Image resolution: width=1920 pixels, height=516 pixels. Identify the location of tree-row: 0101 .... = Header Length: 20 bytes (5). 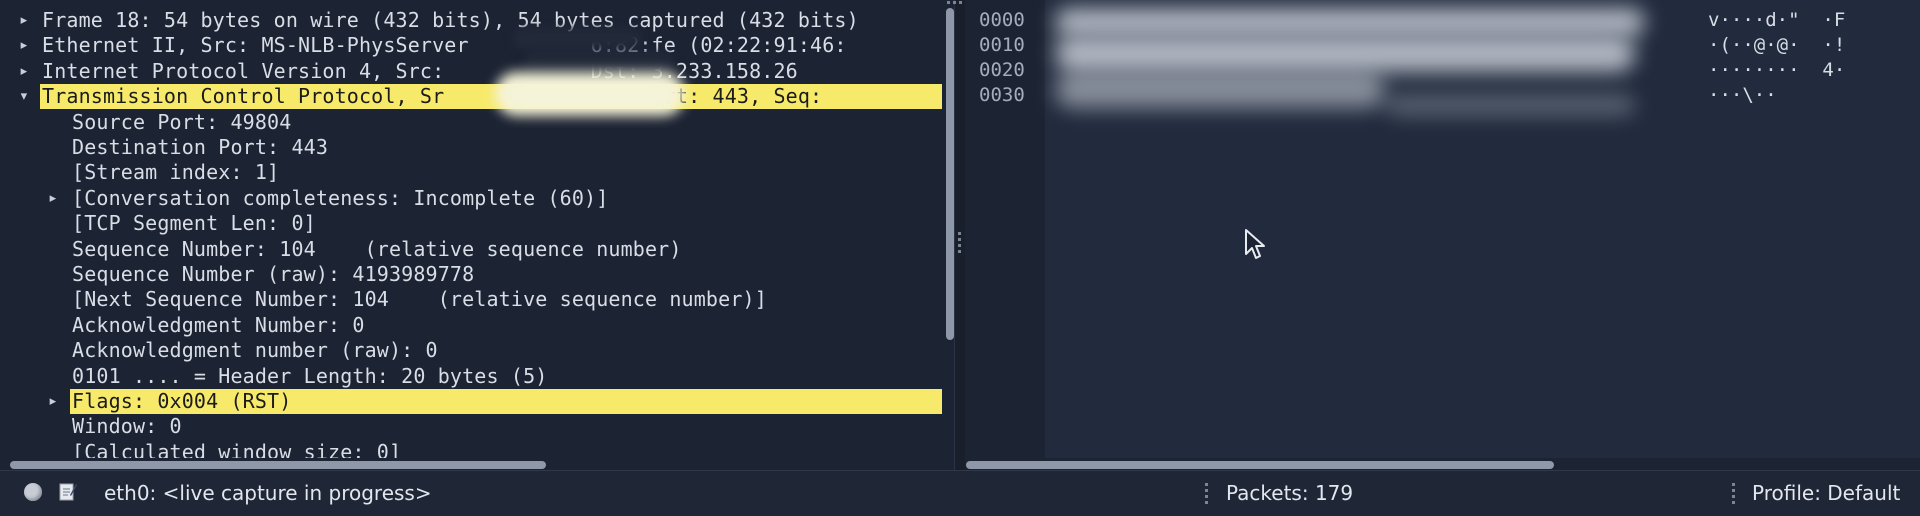
(473, 376).